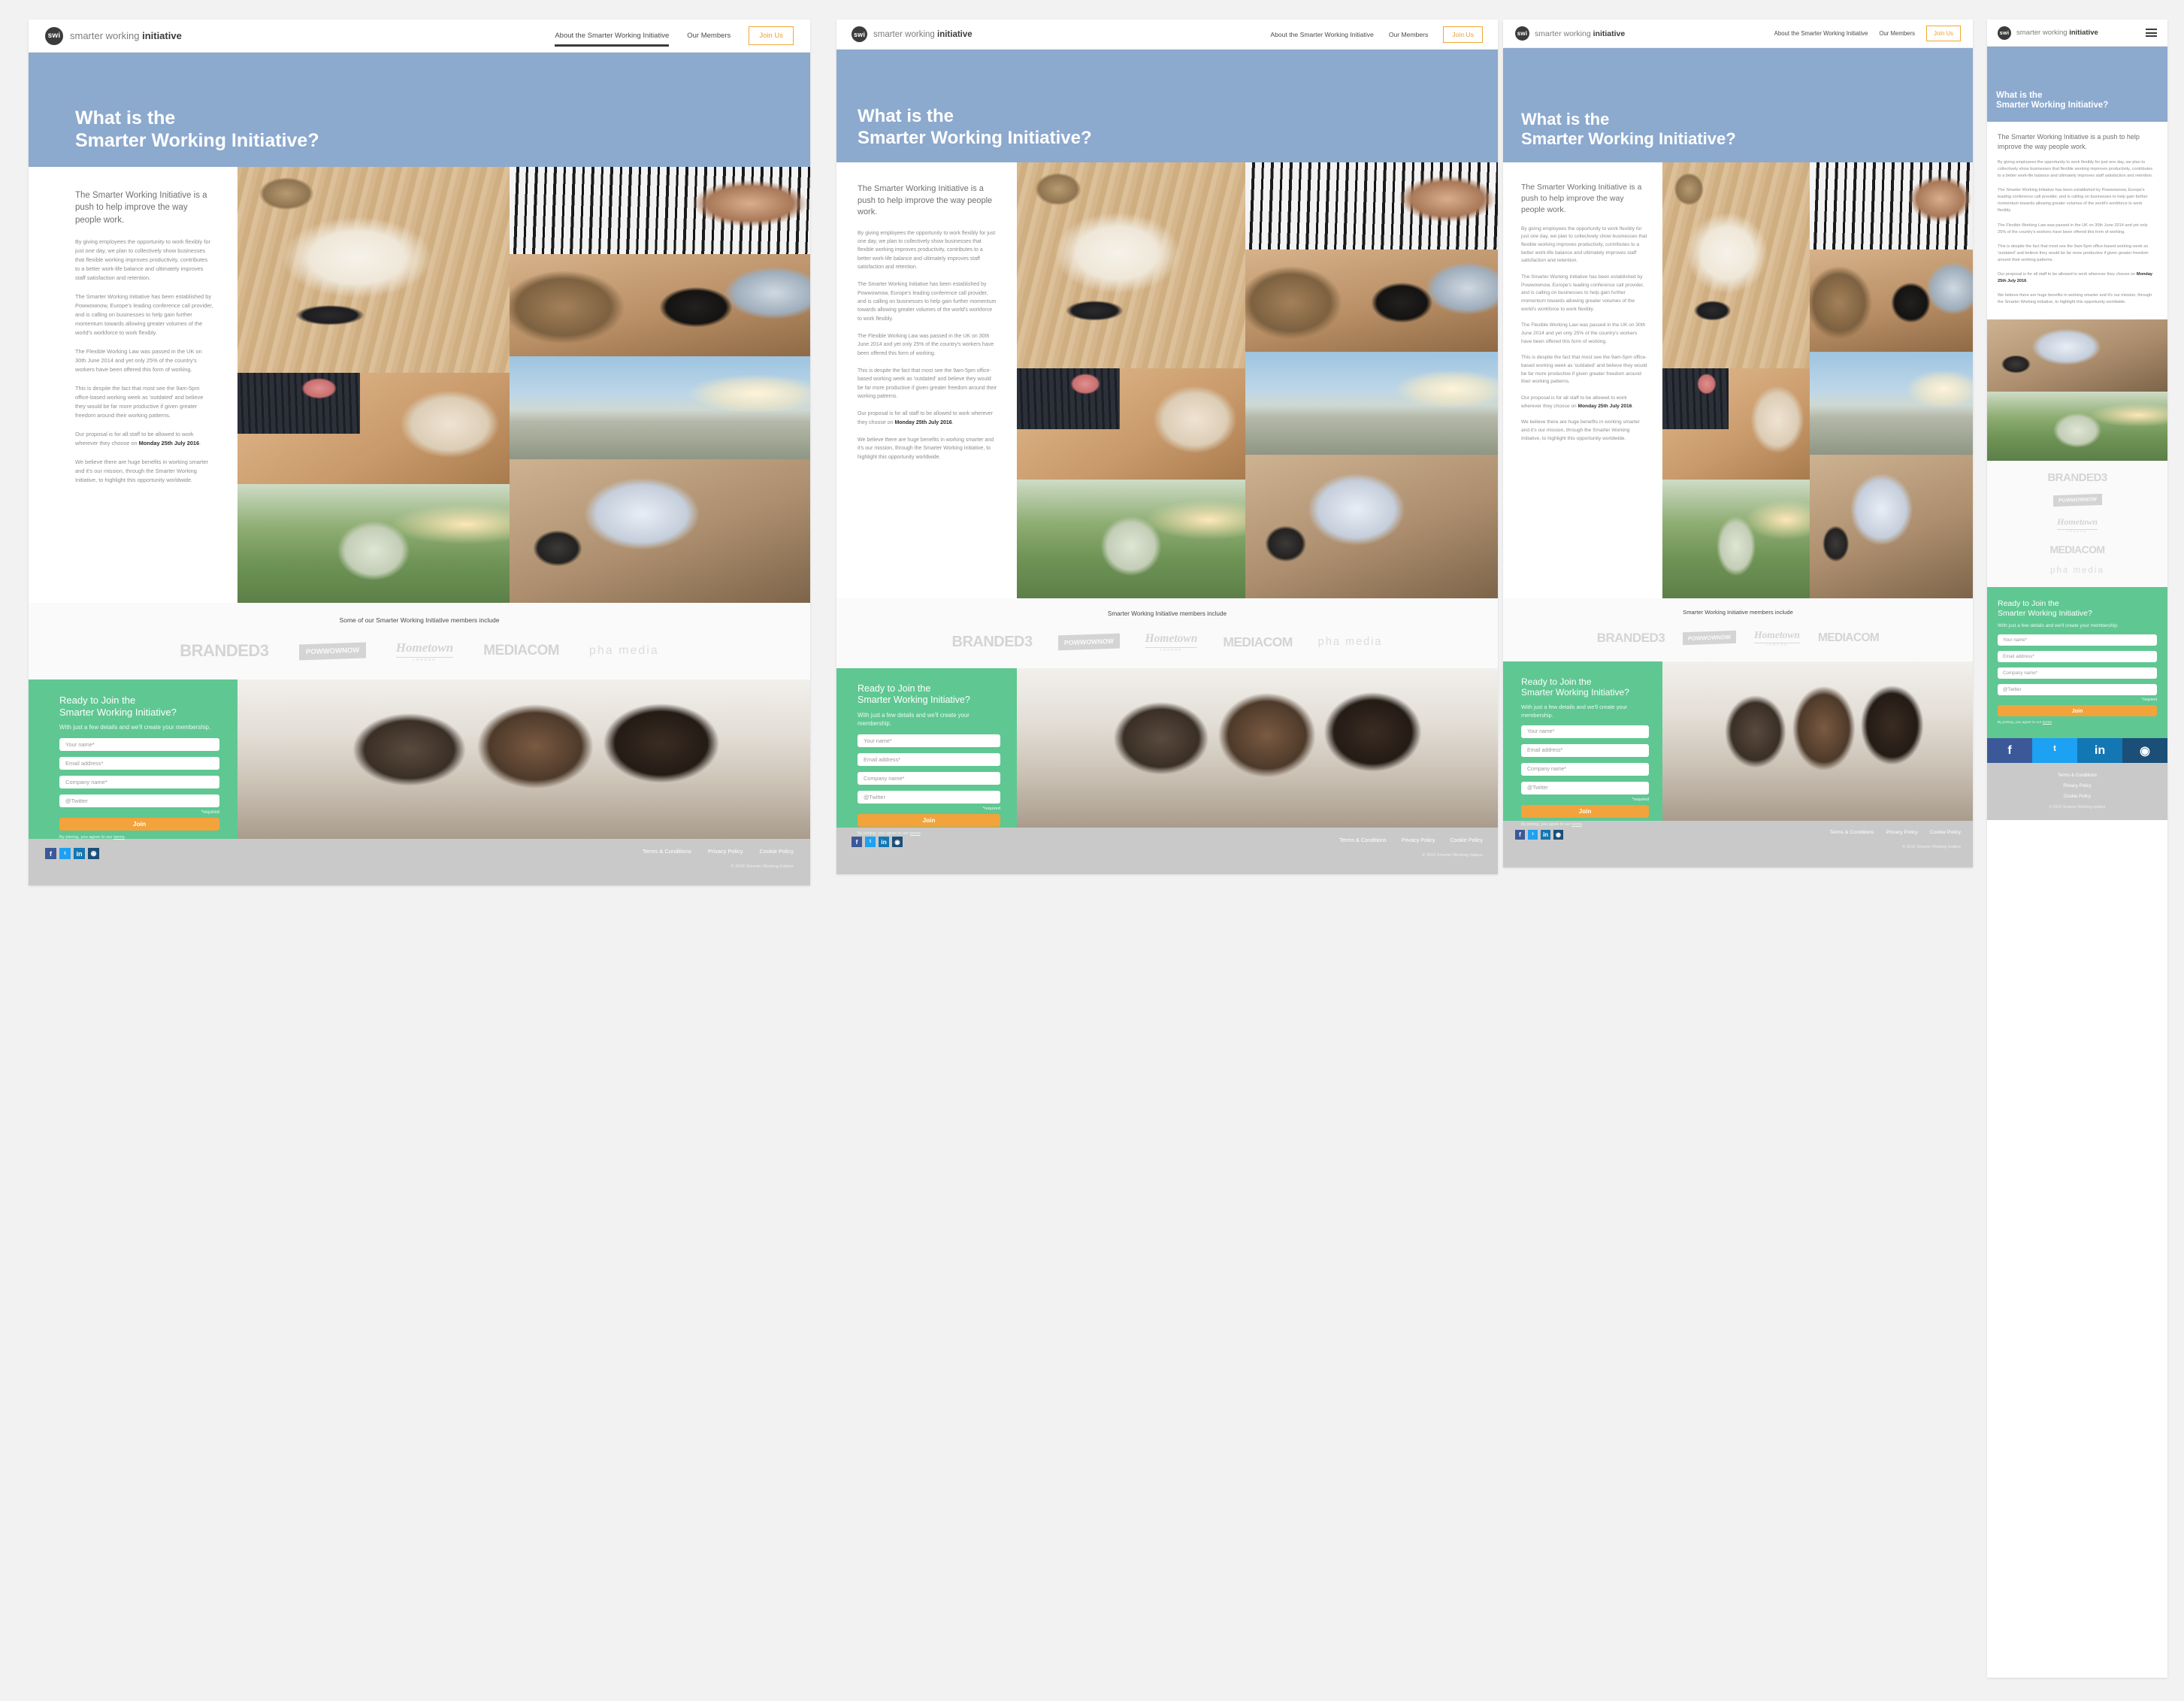  Describe the element at coordinates (106, 35) in the screenshot. I see `brand-name-light: smarter working` at that location.